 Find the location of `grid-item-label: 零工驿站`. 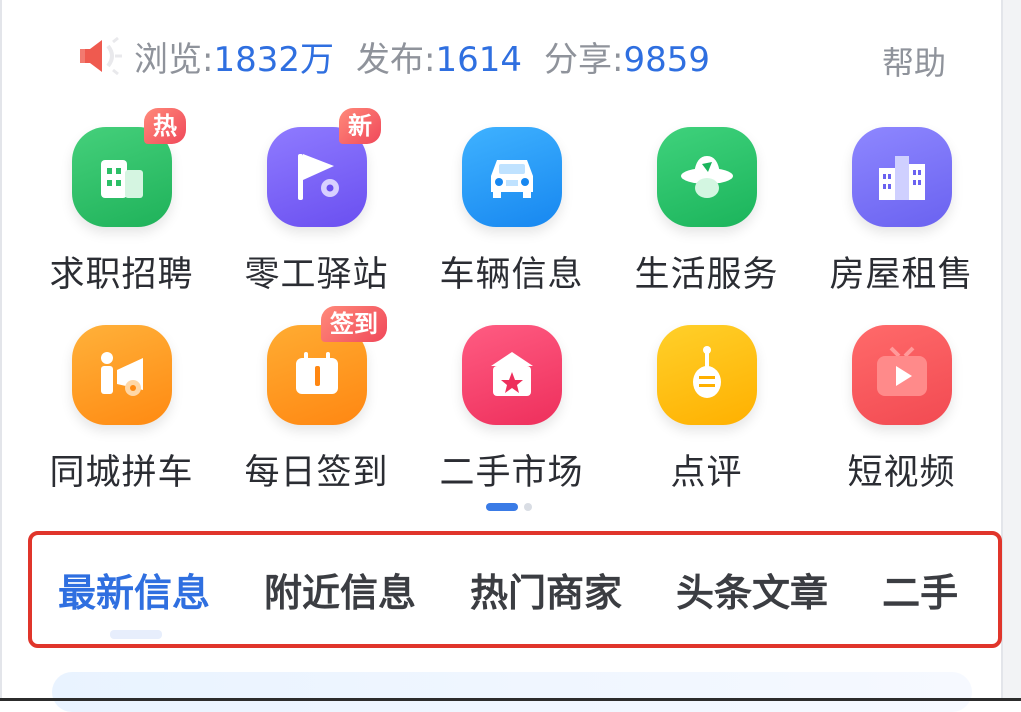

grid-item-label: 零工驿站 is located at coordinates (316, 275).